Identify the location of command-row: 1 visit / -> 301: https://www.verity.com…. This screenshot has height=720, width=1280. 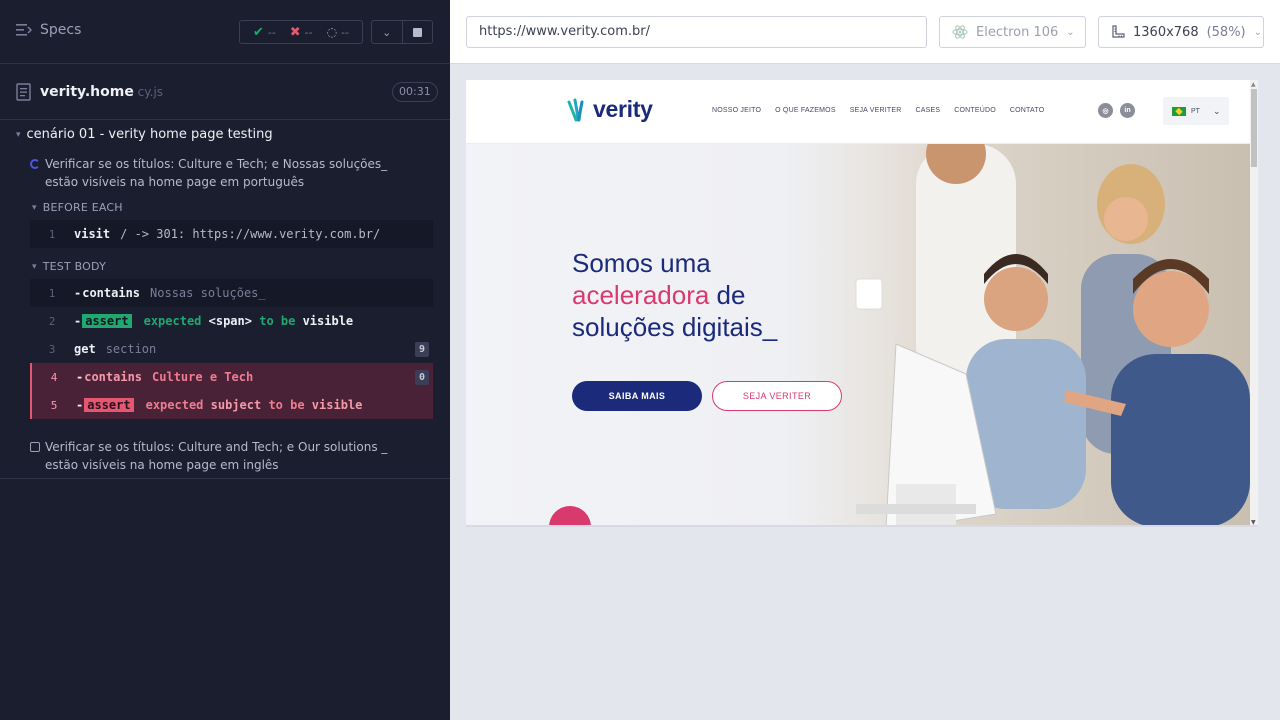
(231, 234).